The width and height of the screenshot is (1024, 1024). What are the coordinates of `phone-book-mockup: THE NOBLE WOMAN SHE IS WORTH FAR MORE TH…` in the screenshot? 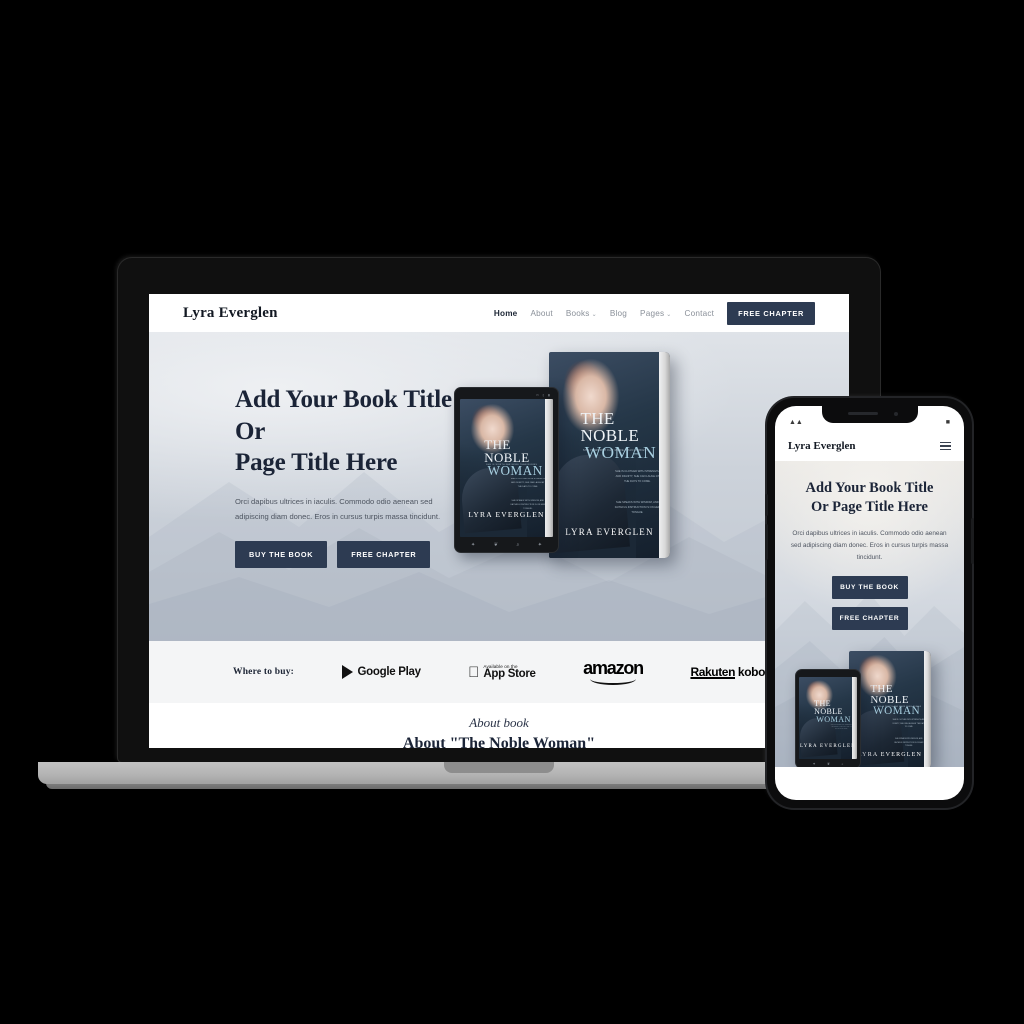 It's located at (867, 707).